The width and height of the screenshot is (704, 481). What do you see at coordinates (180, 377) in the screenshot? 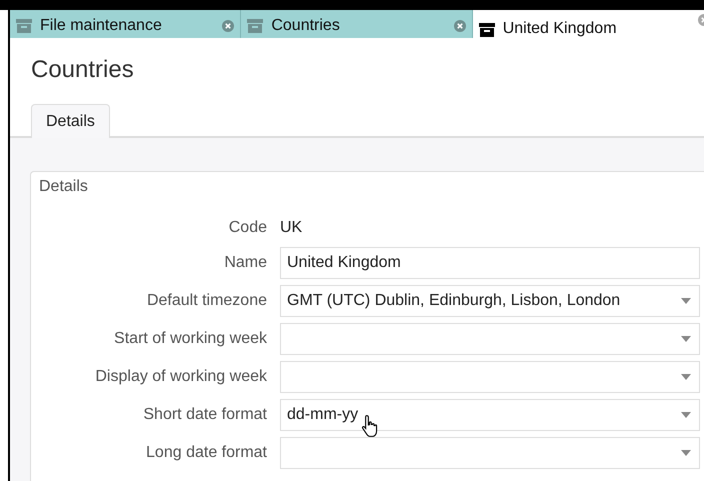
I see `field-label: Display of working week` at bounding box center [180, 377].